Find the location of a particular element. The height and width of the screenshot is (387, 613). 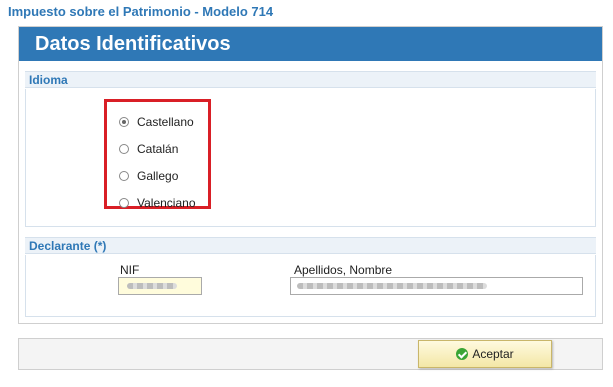

nif-field is located at coordinates (160, 286).